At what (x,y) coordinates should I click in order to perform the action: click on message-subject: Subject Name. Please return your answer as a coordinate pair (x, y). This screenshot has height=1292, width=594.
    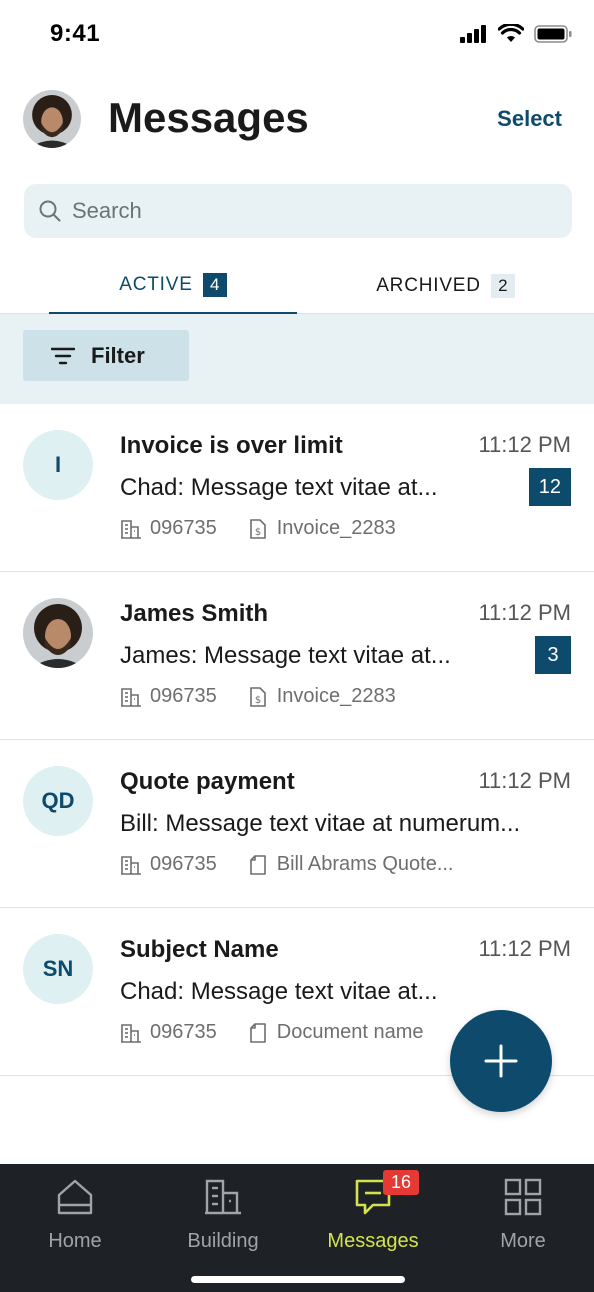
    Looking at the image, I should click on (199, 949).